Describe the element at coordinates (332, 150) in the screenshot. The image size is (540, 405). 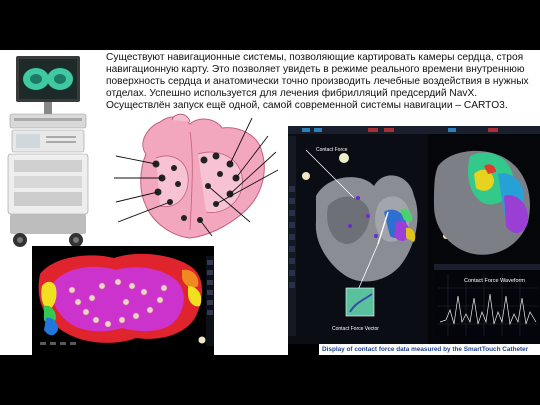
I see `contact-force-label: Contact Force` at that location.